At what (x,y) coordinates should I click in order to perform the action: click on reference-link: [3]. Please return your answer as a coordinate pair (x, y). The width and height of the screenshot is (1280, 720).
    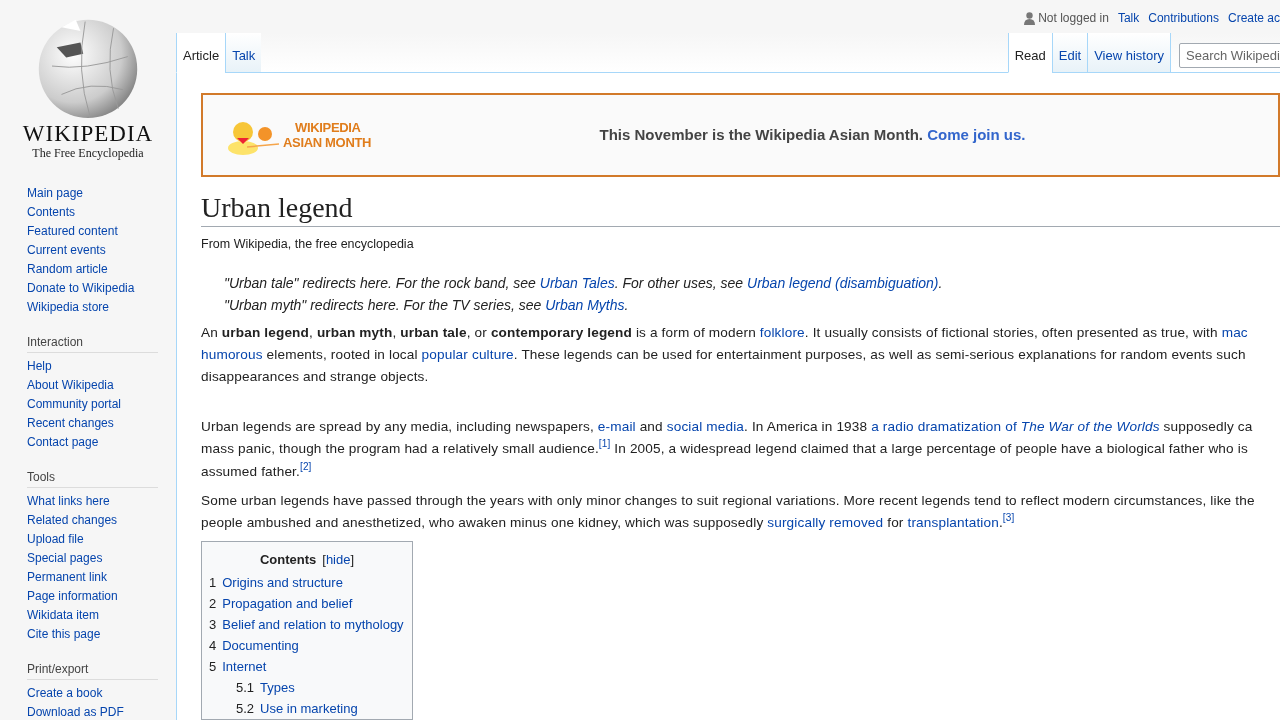
    Looking at the image, I should click on (1008, 517).